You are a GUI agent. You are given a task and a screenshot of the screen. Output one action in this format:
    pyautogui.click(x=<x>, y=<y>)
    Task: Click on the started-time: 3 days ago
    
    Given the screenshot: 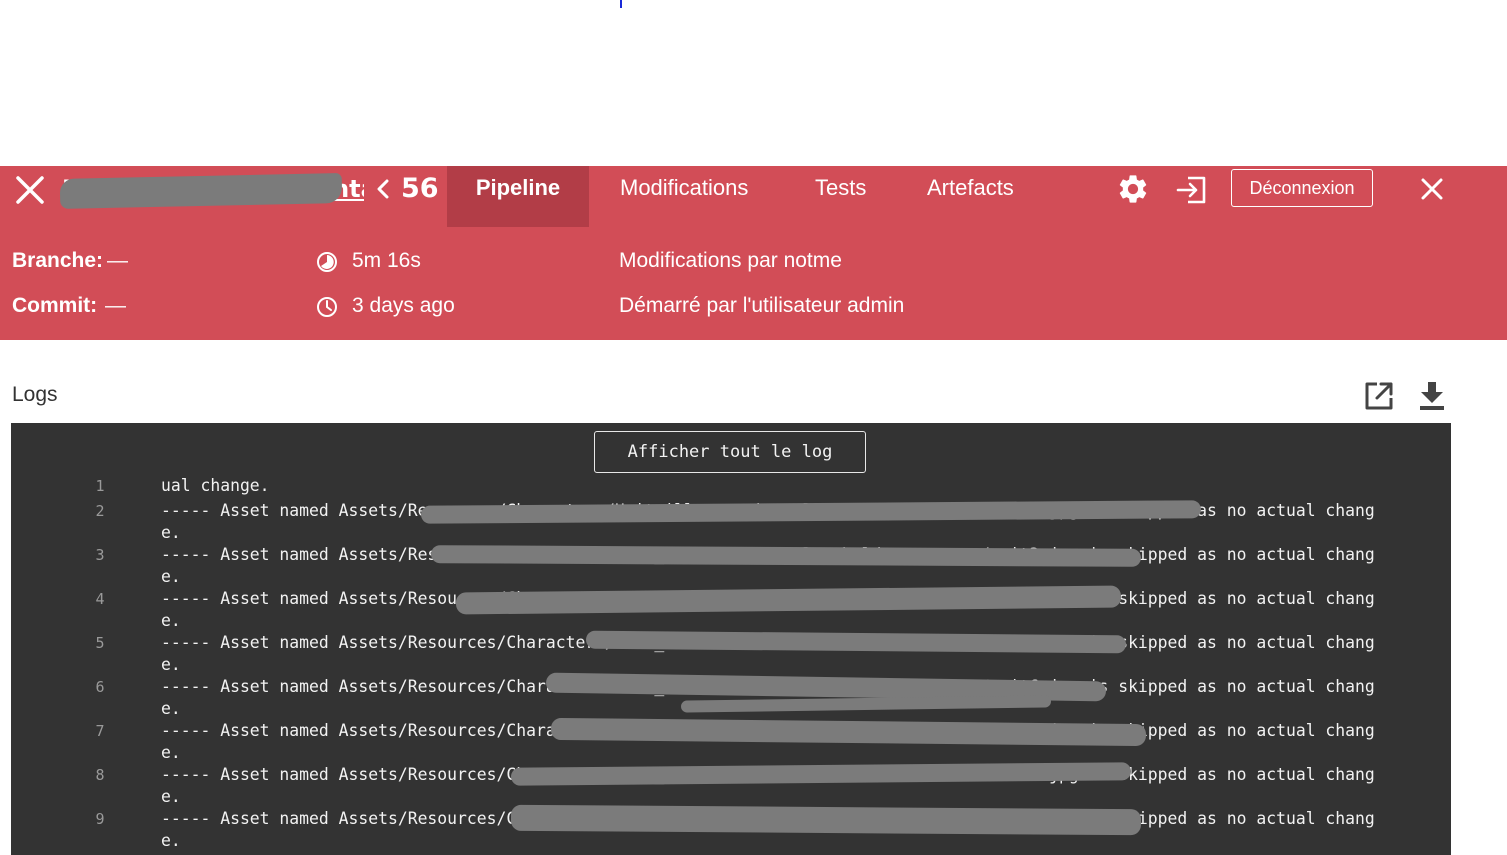 What is the action you would take?
    pyautogui.click(x=403, y=305)
    